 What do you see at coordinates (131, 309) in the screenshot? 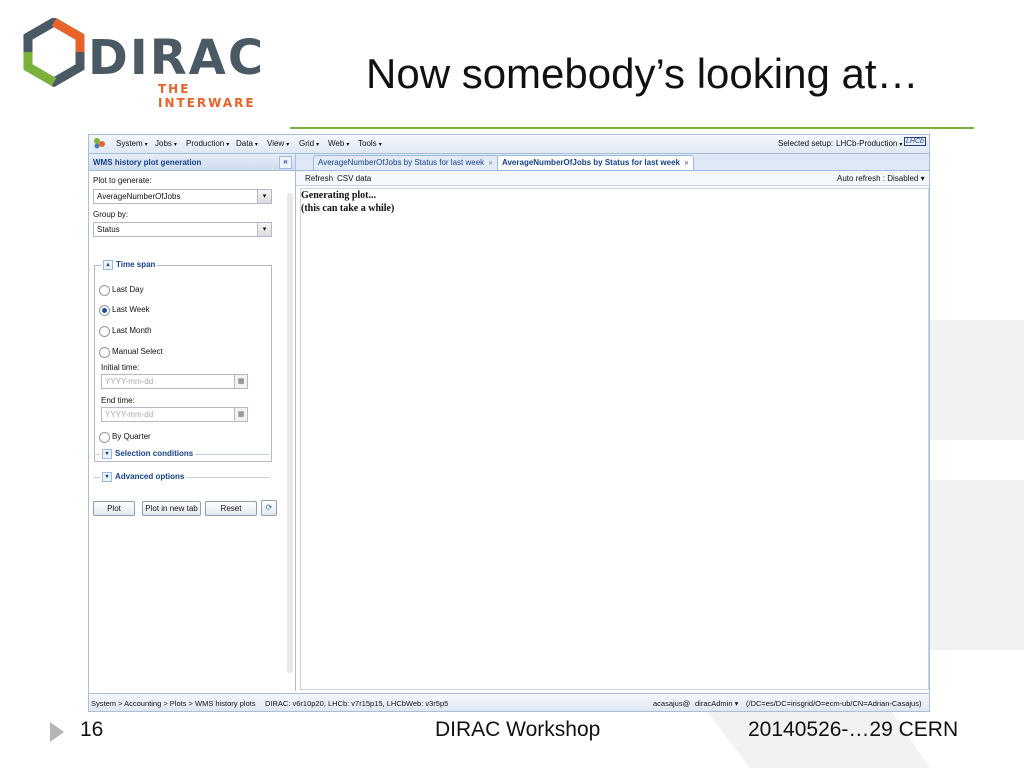
I see `last-week-label: Last Week` at bounding box center [131, 309].